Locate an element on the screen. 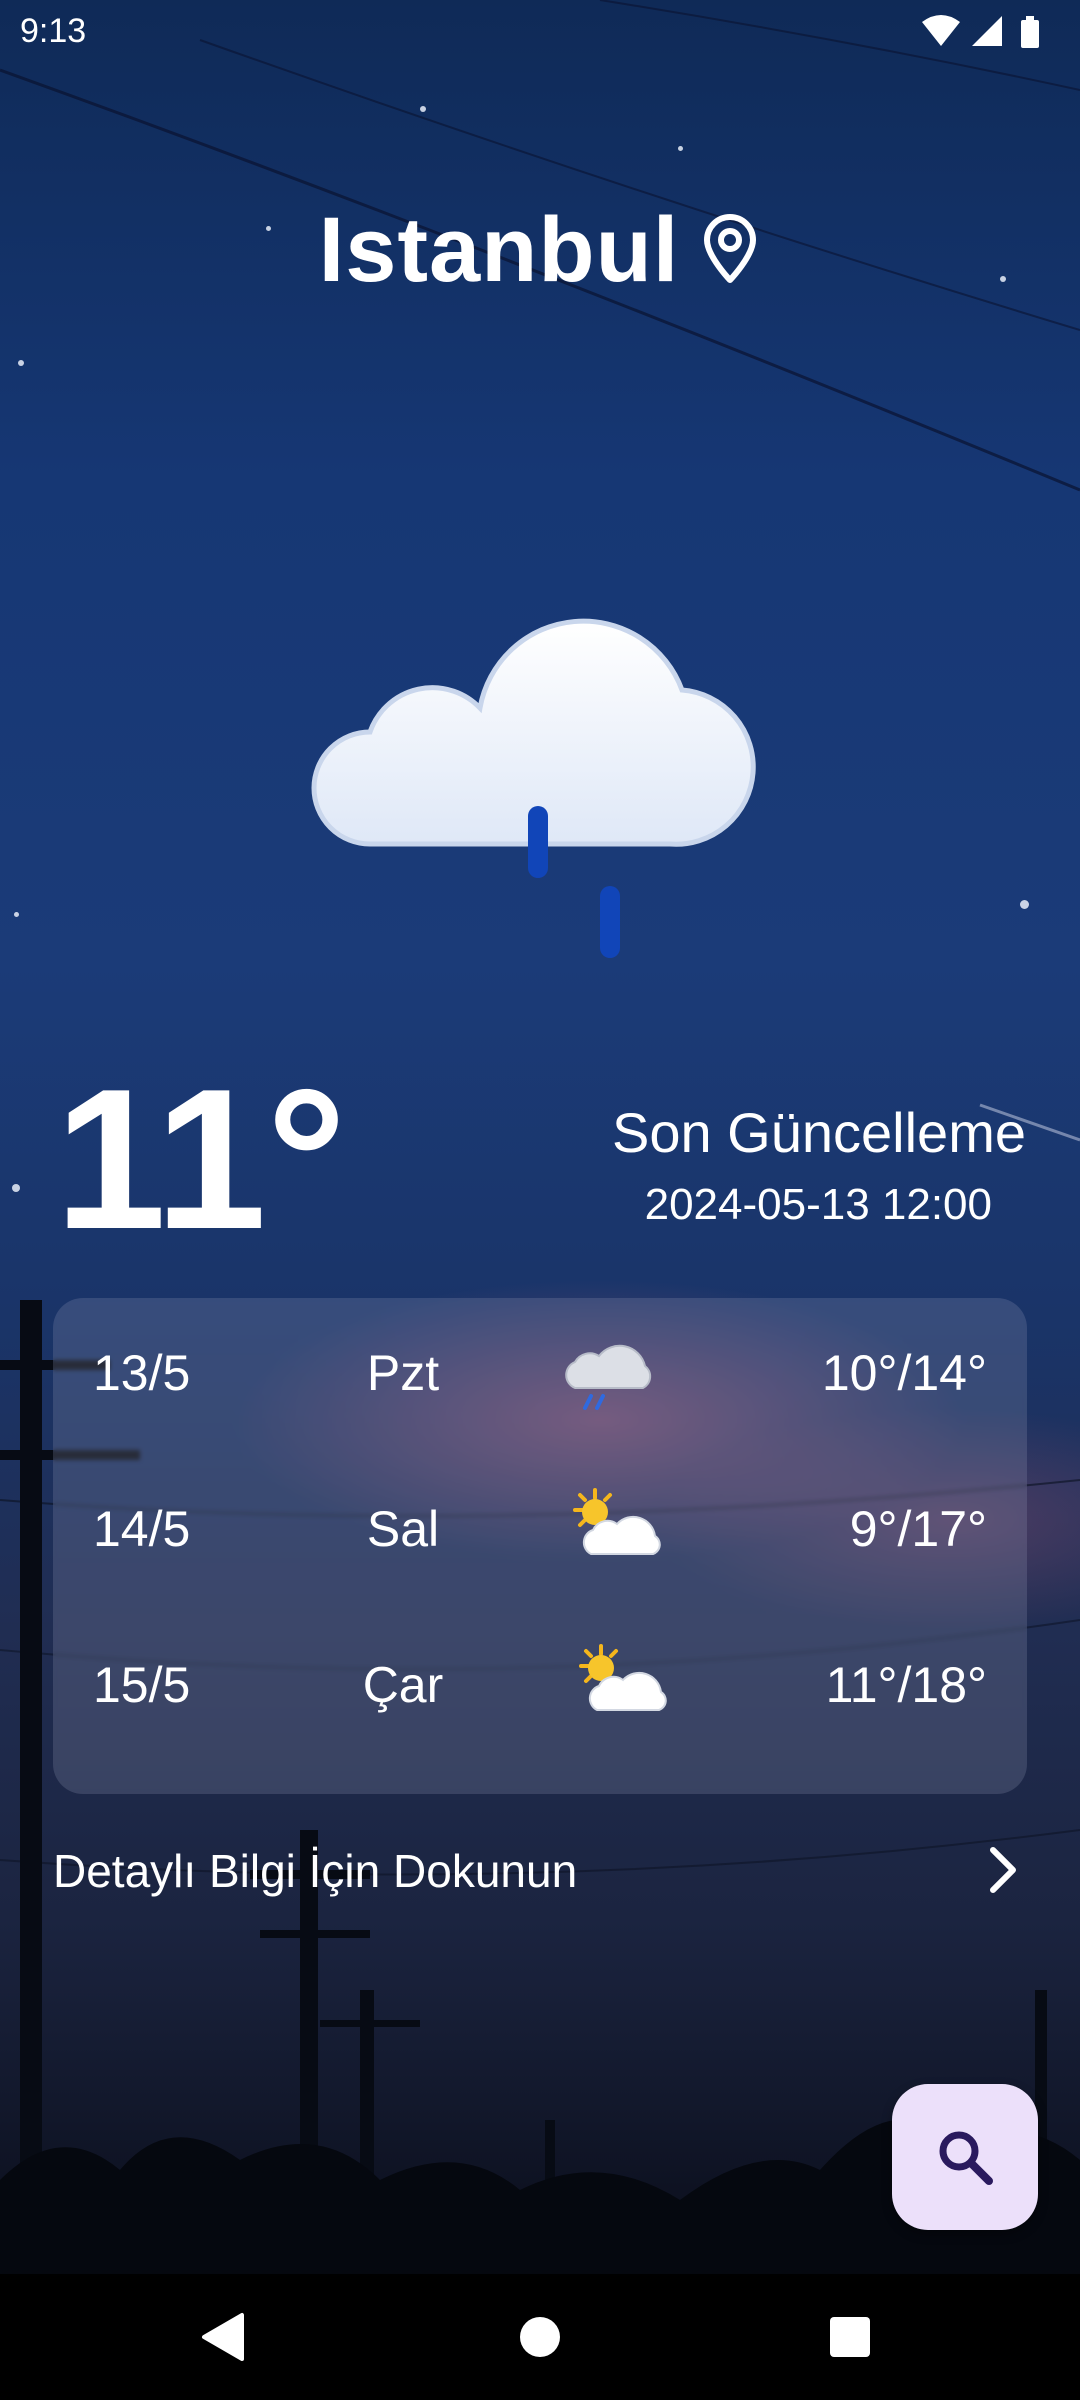  rain-cloud-icon is located at coordinates (608, 1377).